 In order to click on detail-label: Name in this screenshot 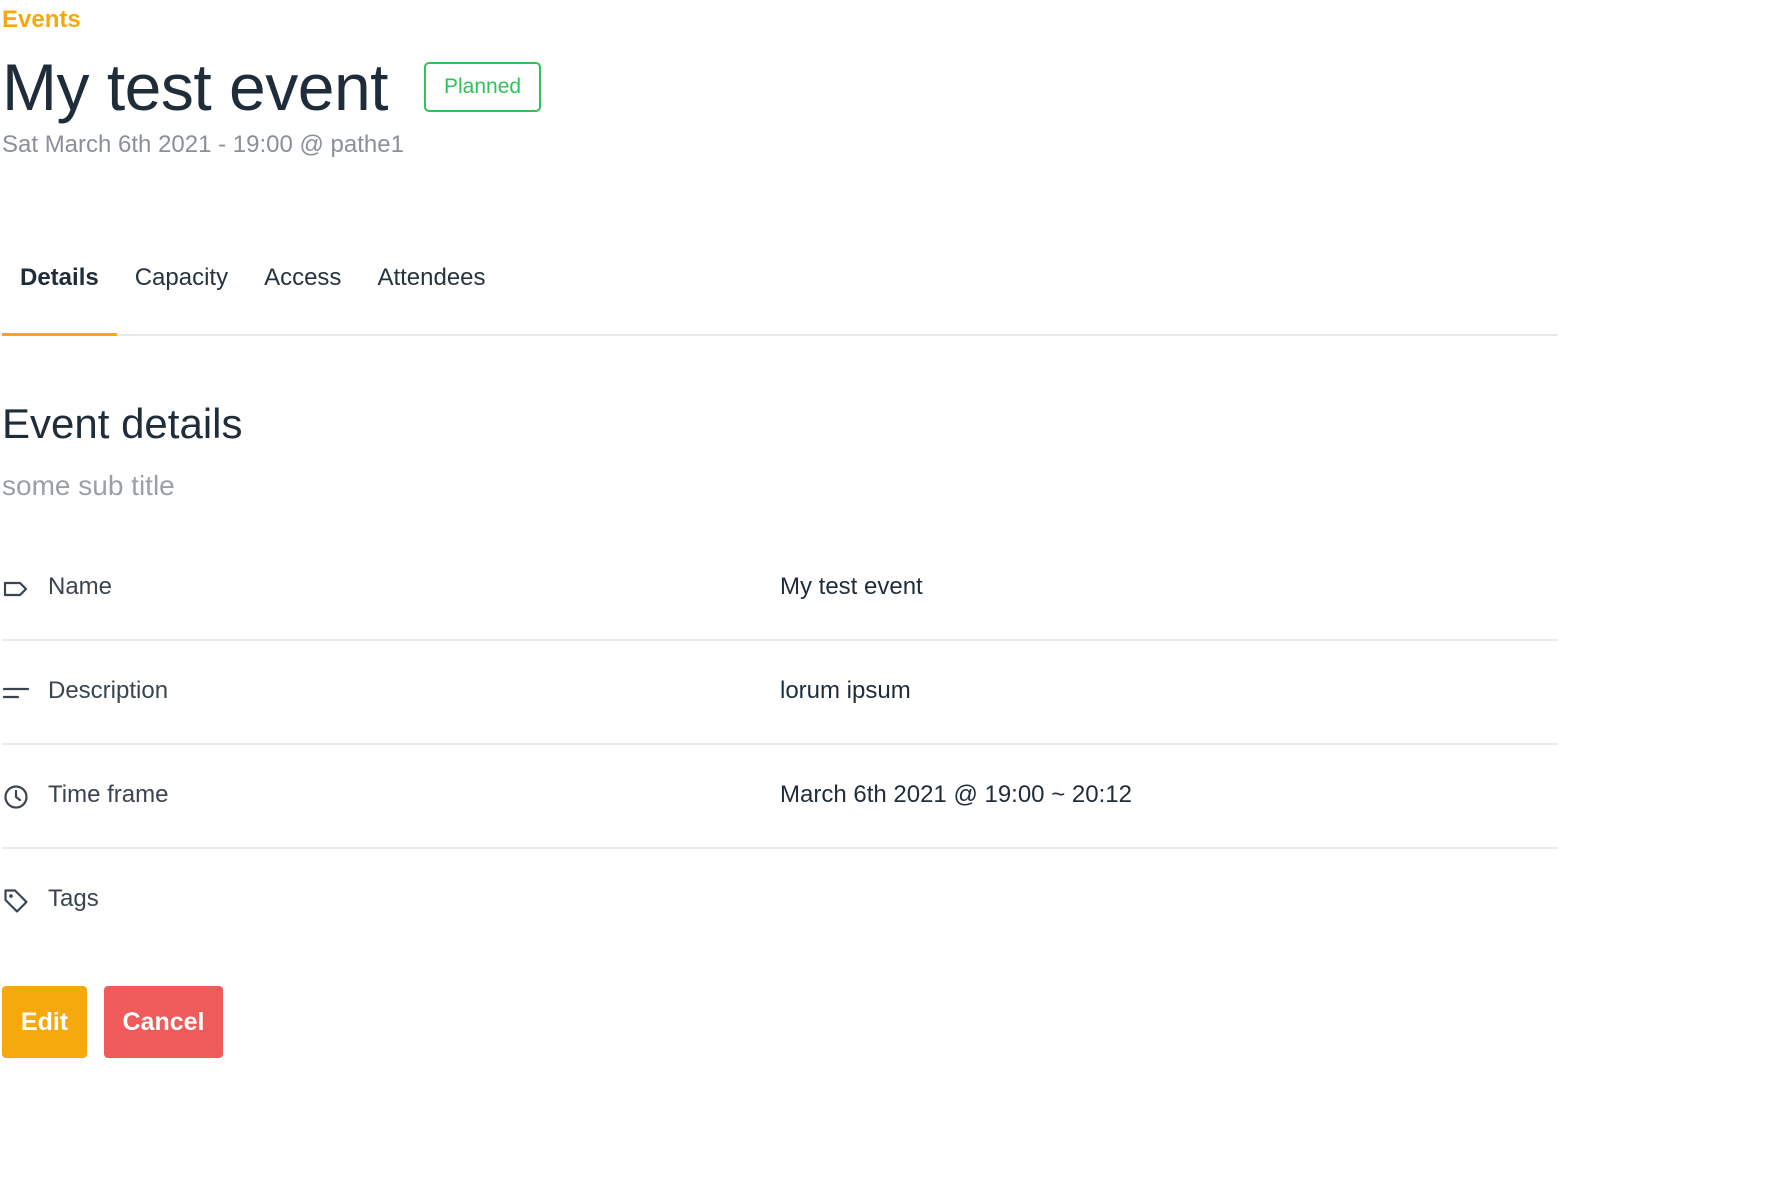, I will do `click(80, 586)`.